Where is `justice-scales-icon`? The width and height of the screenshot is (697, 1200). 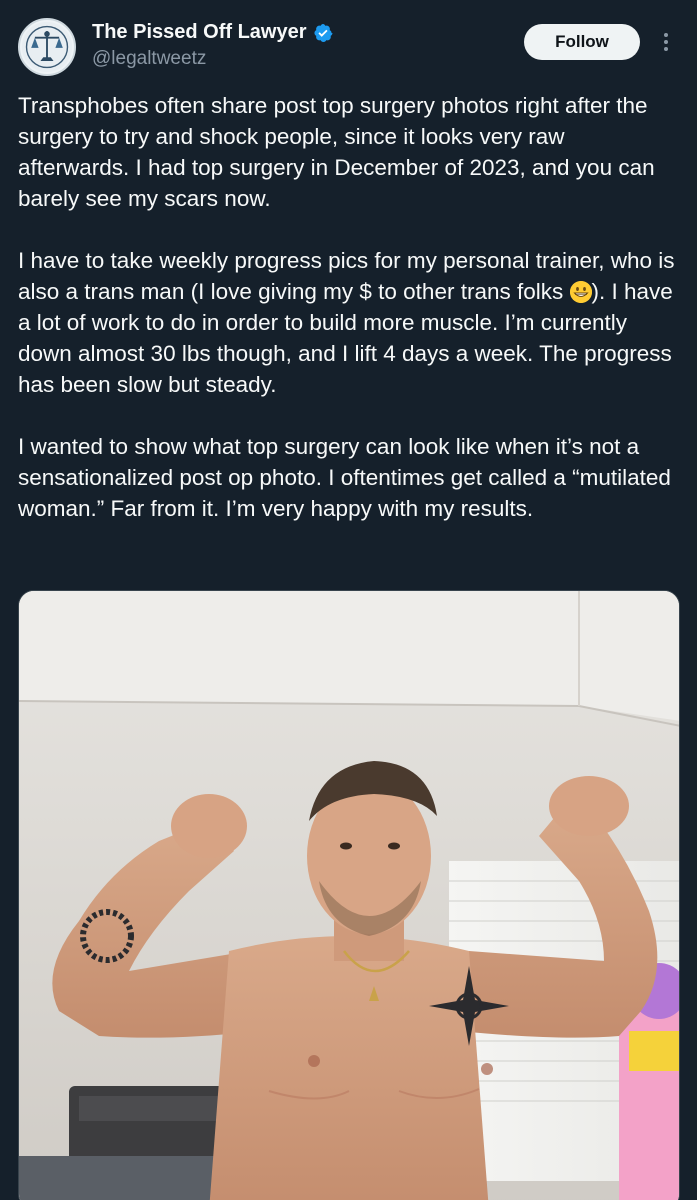 justice-scales-icon is located at coordinates (47, 47).